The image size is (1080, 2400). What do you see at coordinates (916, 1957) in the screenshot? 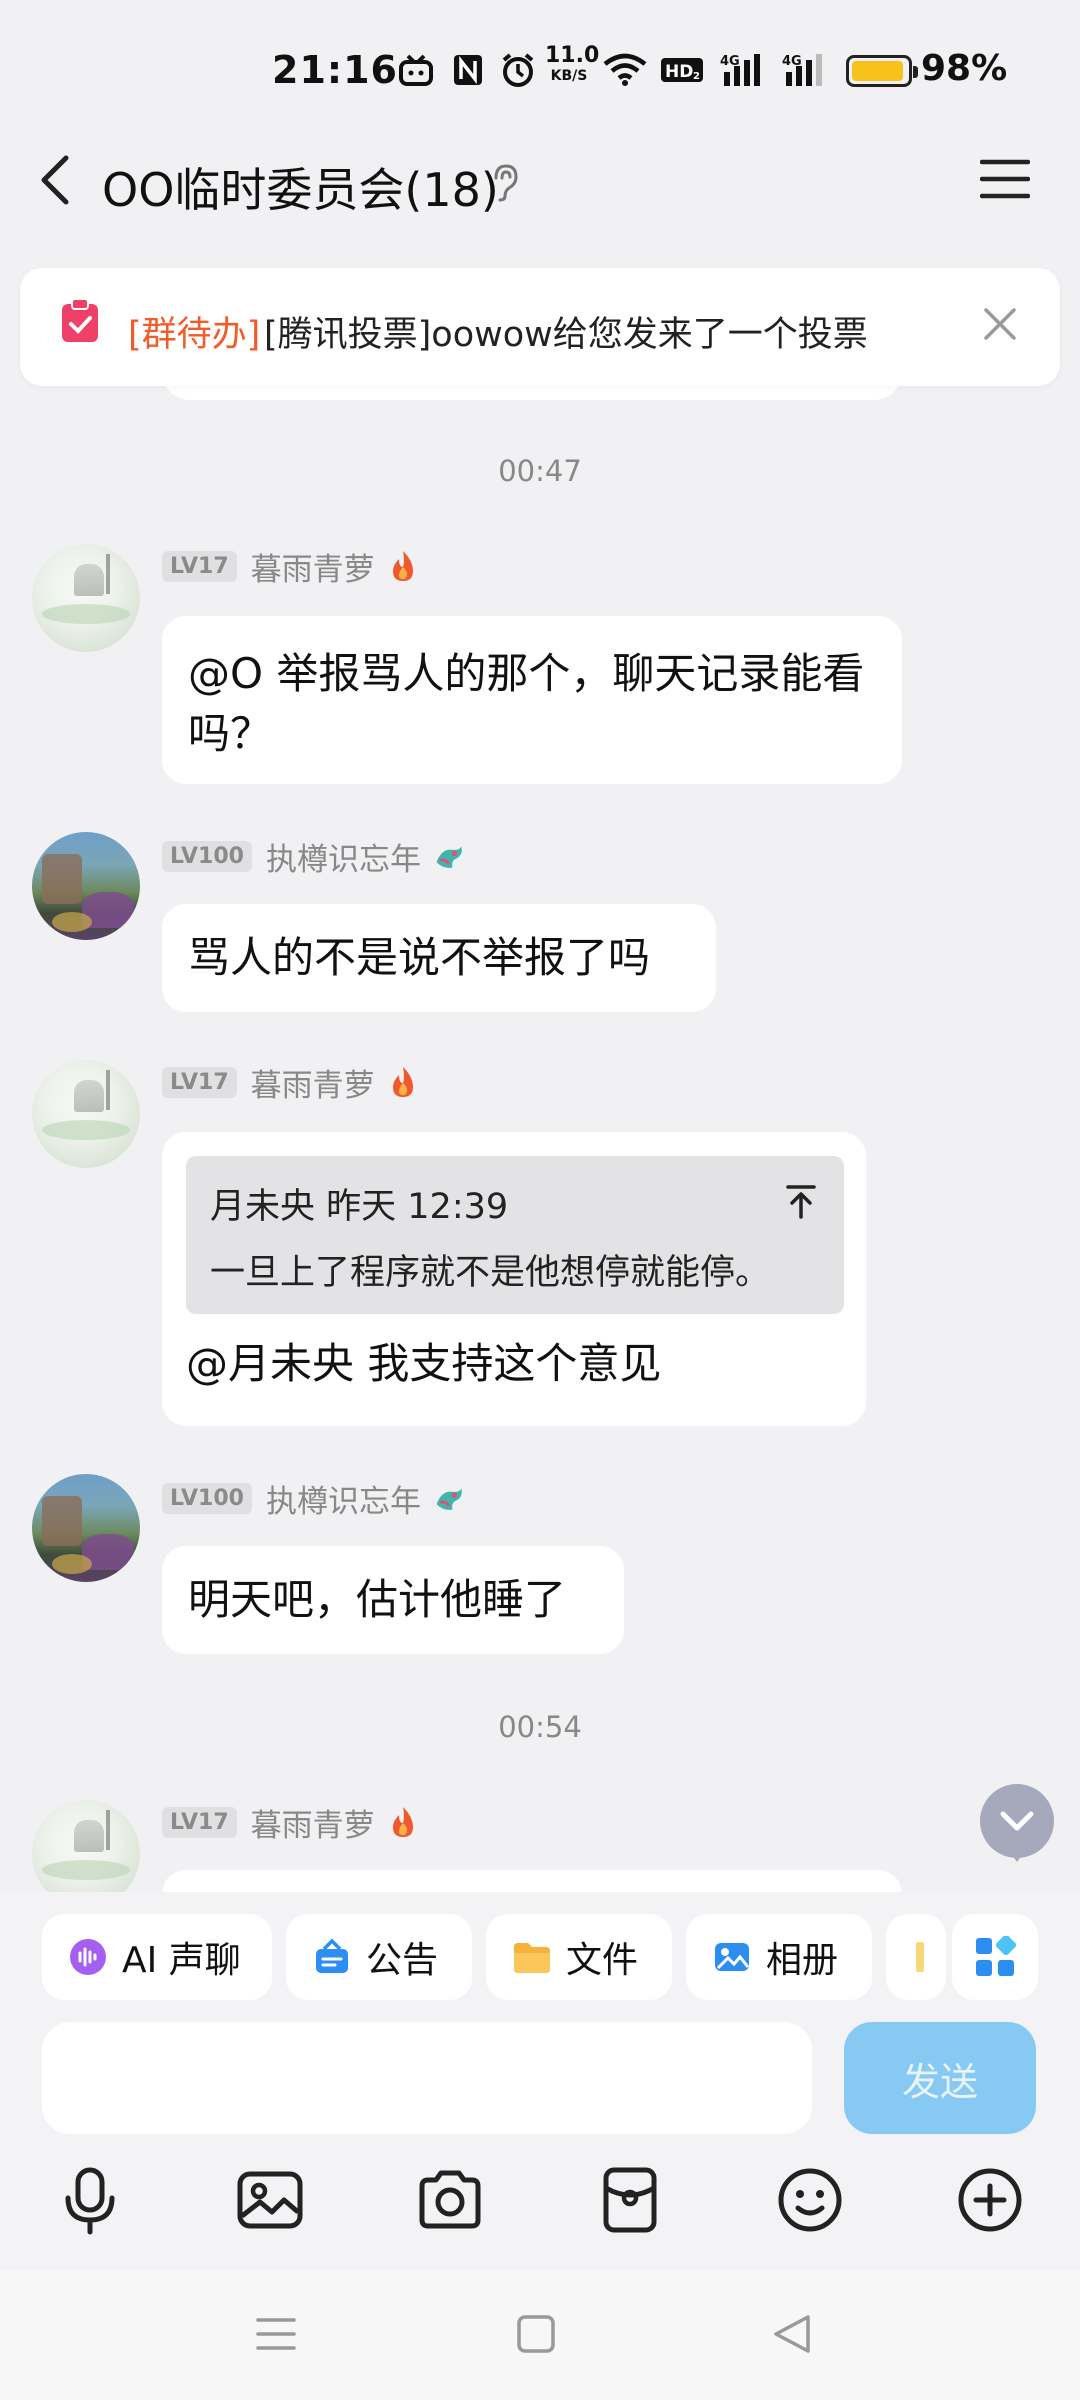
I see `quick-action-partial` at bounding box center [916, 1957].